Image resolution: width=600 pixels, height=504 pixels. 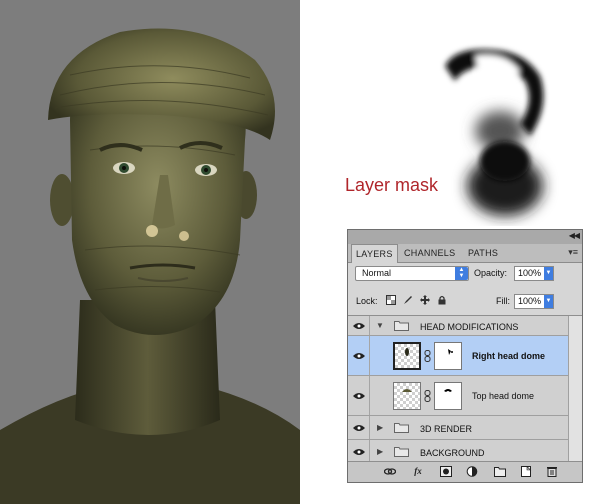 What do you see at coordinates (446, 471) in the screenshot?
I see `add-mask-icon` at bounding box center [446, 471].